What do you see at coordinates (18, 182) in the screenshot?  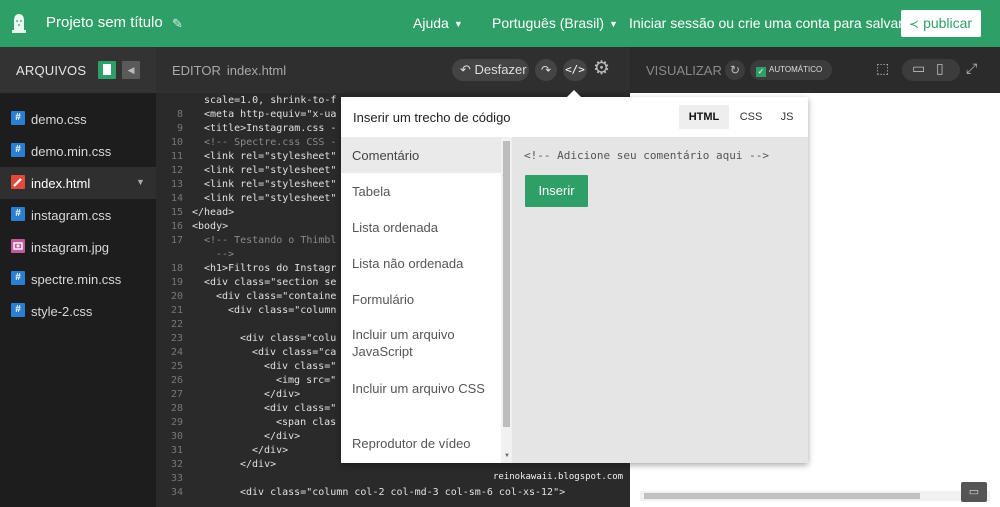 I see `html-file-icon` at bounding box center [18, 182].